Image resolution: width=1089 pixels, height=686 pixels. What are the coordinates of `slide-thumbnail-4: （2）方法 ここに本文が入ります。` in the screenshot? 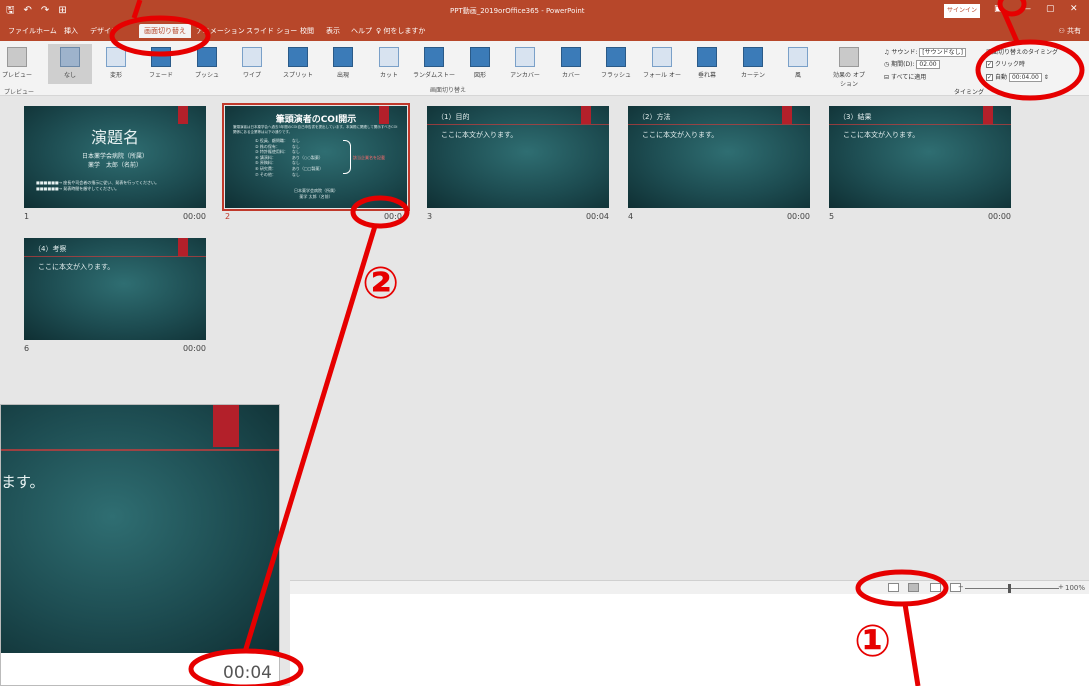 It's located at (719, 157).